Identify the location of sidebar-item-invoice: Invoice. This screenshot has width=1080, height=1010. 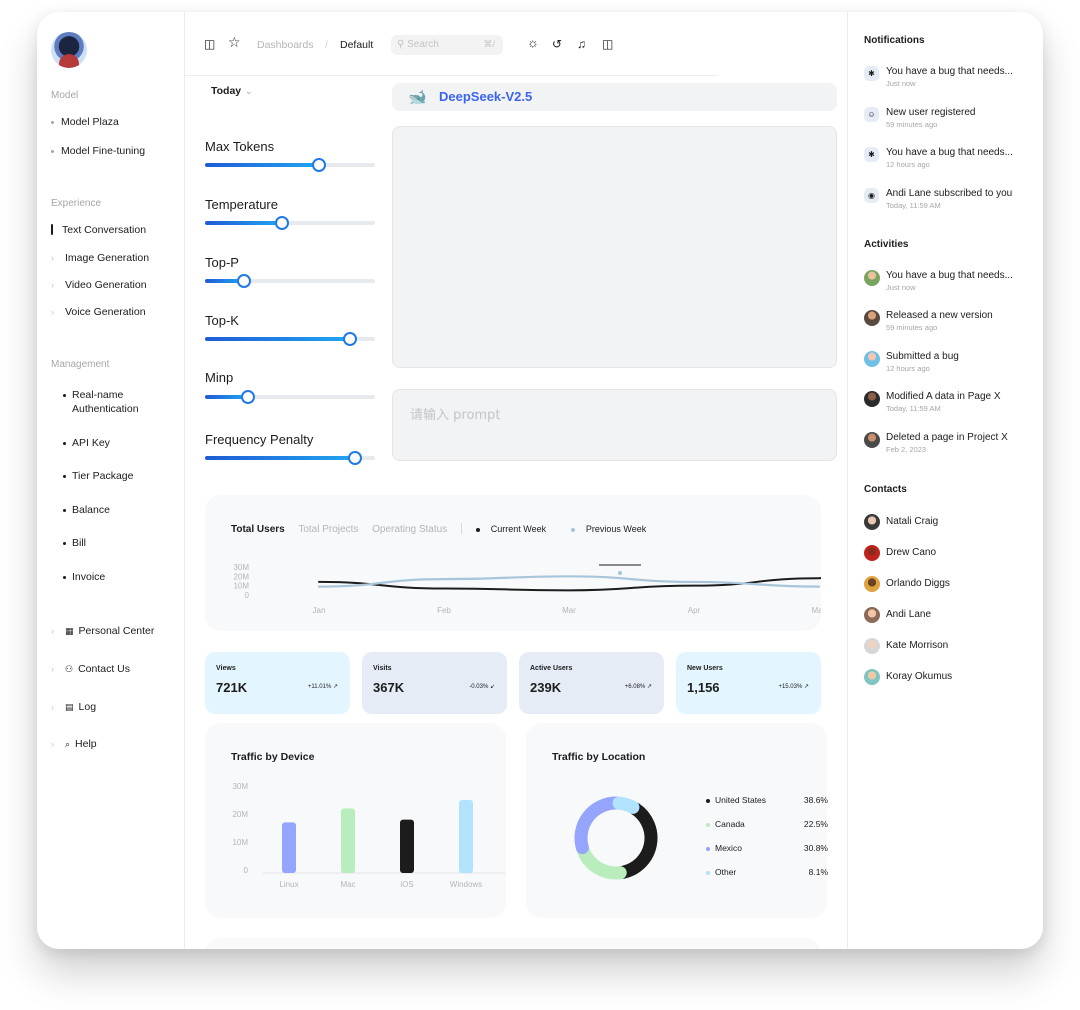
(84, 577).